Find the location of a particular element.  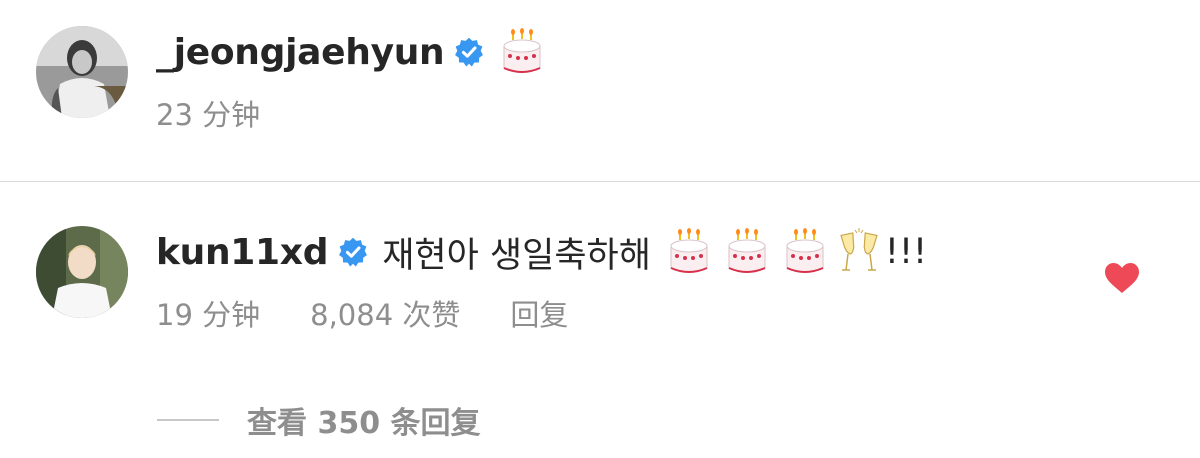

commenter-avatar is located at coordinates (82, 272).